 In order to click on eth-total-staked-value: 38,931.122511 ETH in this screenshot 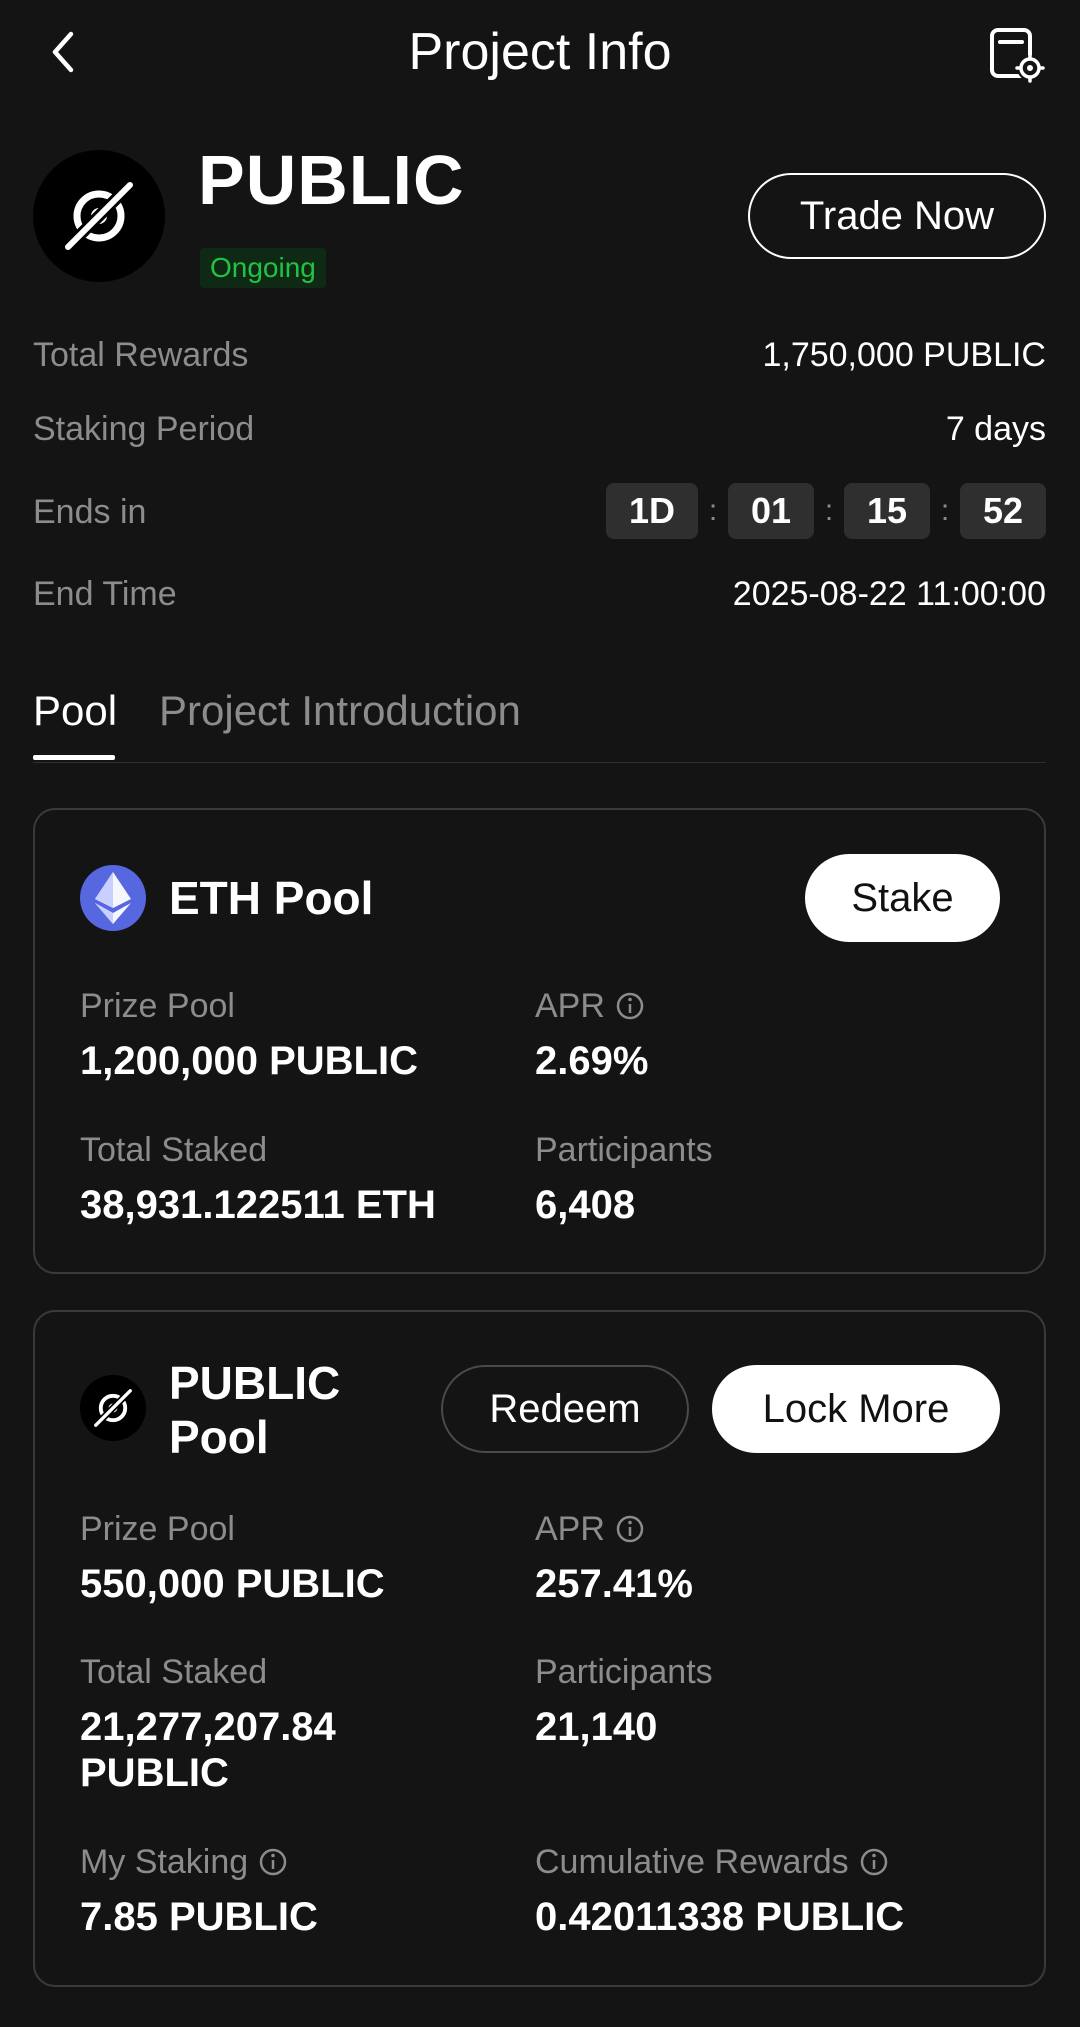, I will do `click(258, 1205)`.